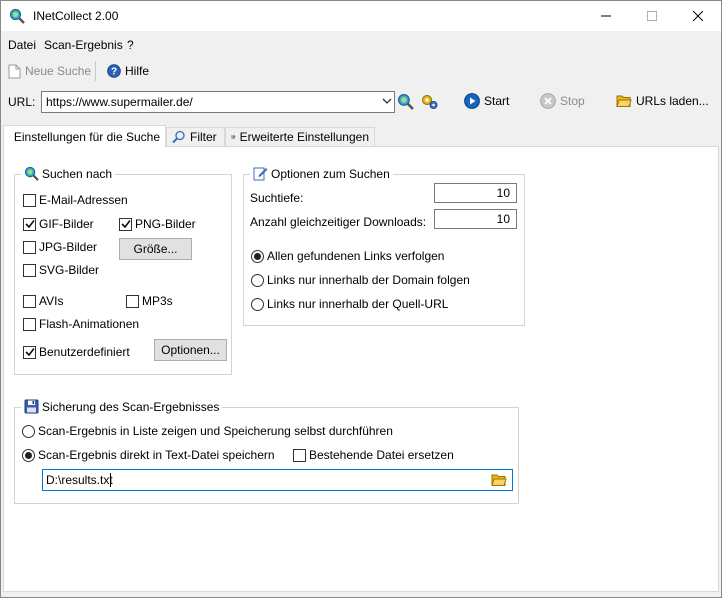 The width and height of the screenshot is (722, 598). What do you see at coordinates (83, 45) in the screenshot?
I see `menu-scan-ergebnis: Scan-Ergebnis` at bounding box center [83, 45].